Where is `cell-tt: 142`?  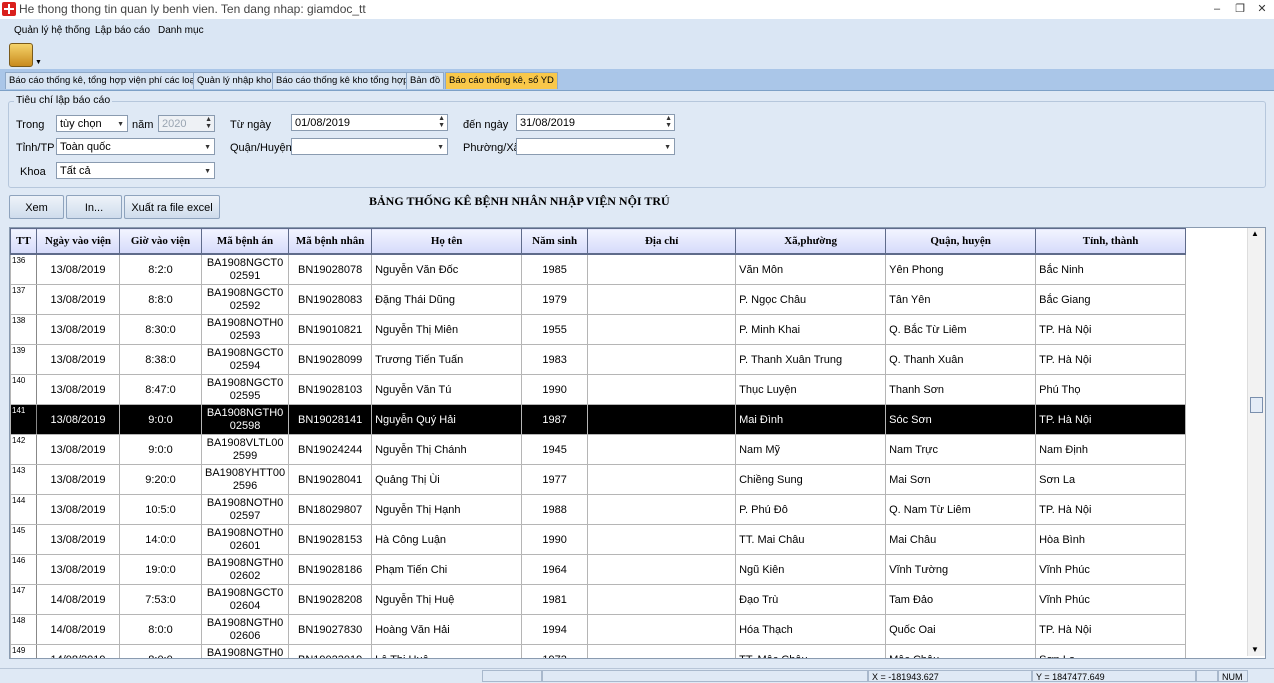 cell-tt: 142 is located at coordinates (23, 449).